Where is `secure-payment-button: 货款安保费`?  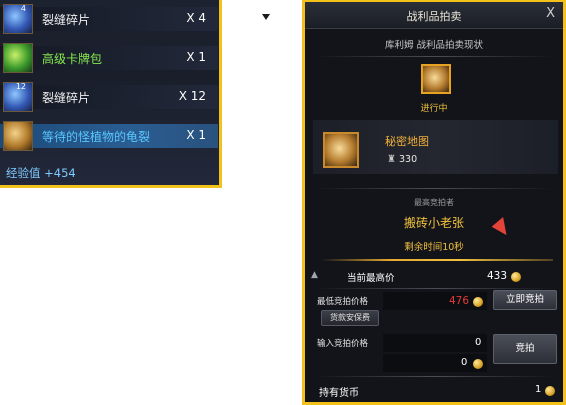 secure-payment-button: 货款安保费 is located at coordinates (350, 318).